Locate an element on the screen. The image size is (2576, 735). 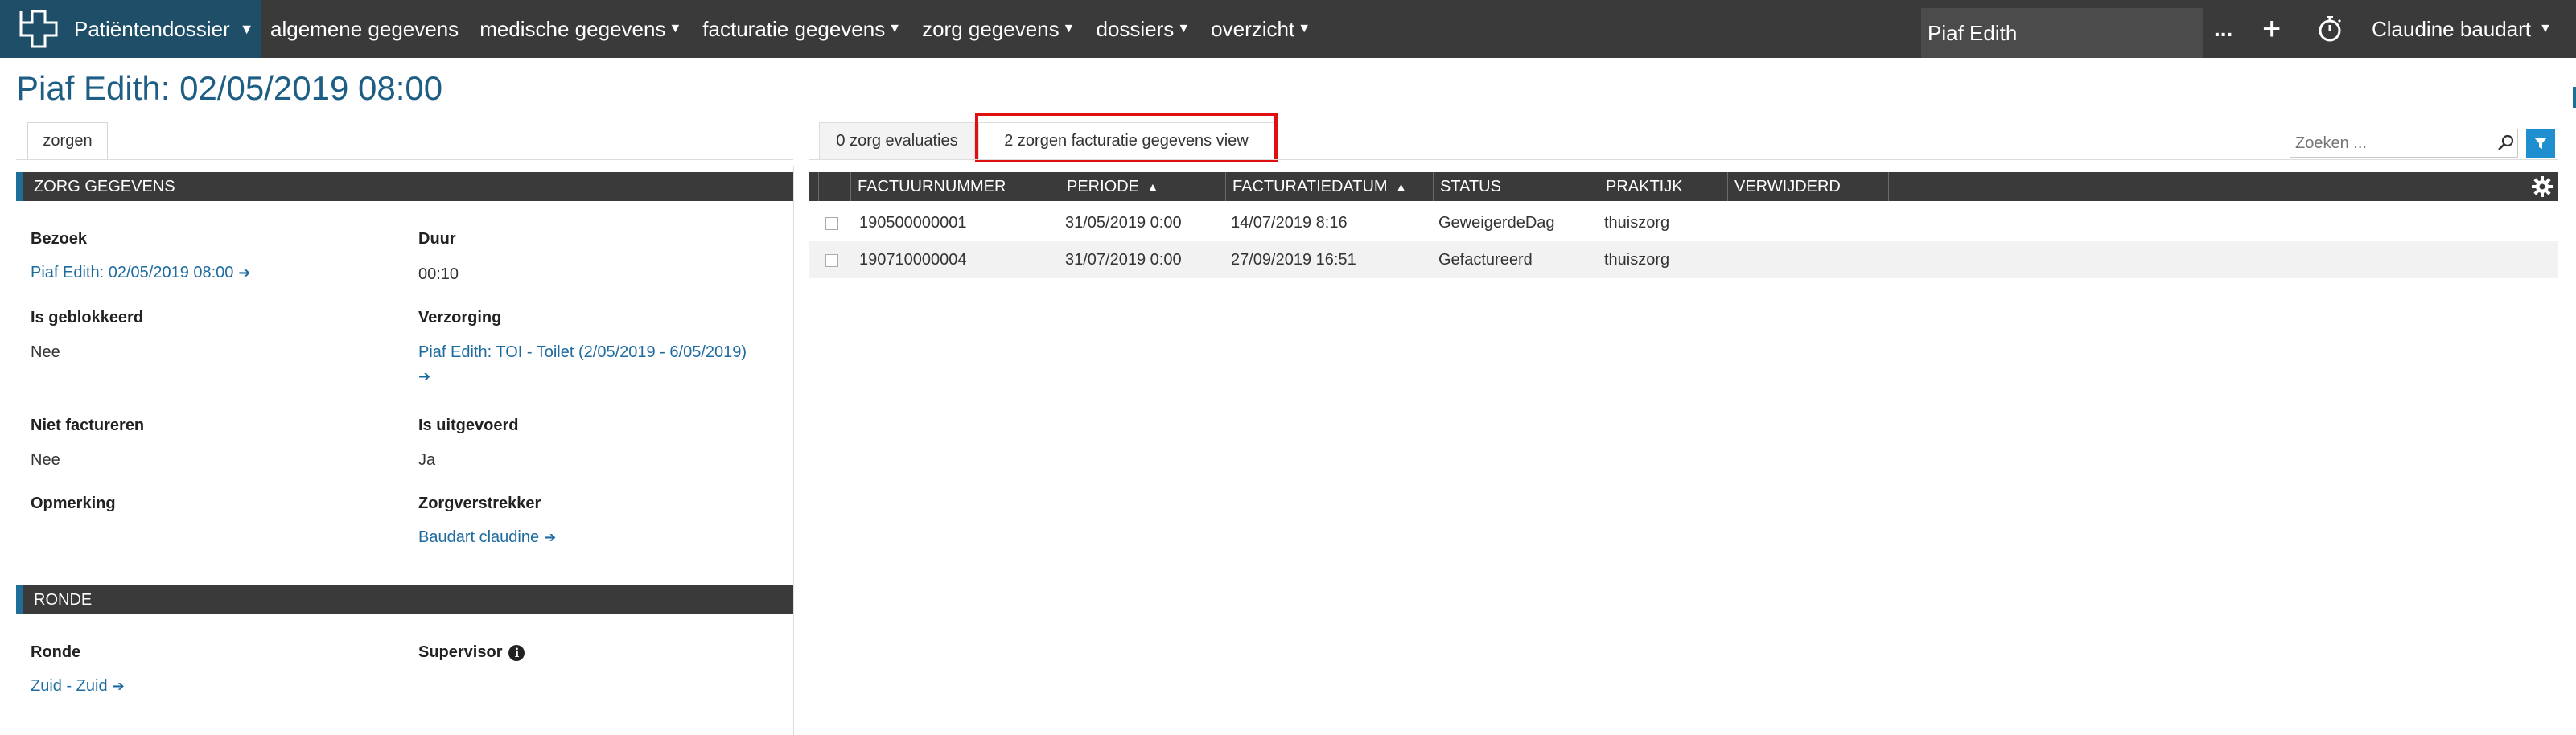
column-label: VERWIJDERD is located at coordinates (1787, 186).